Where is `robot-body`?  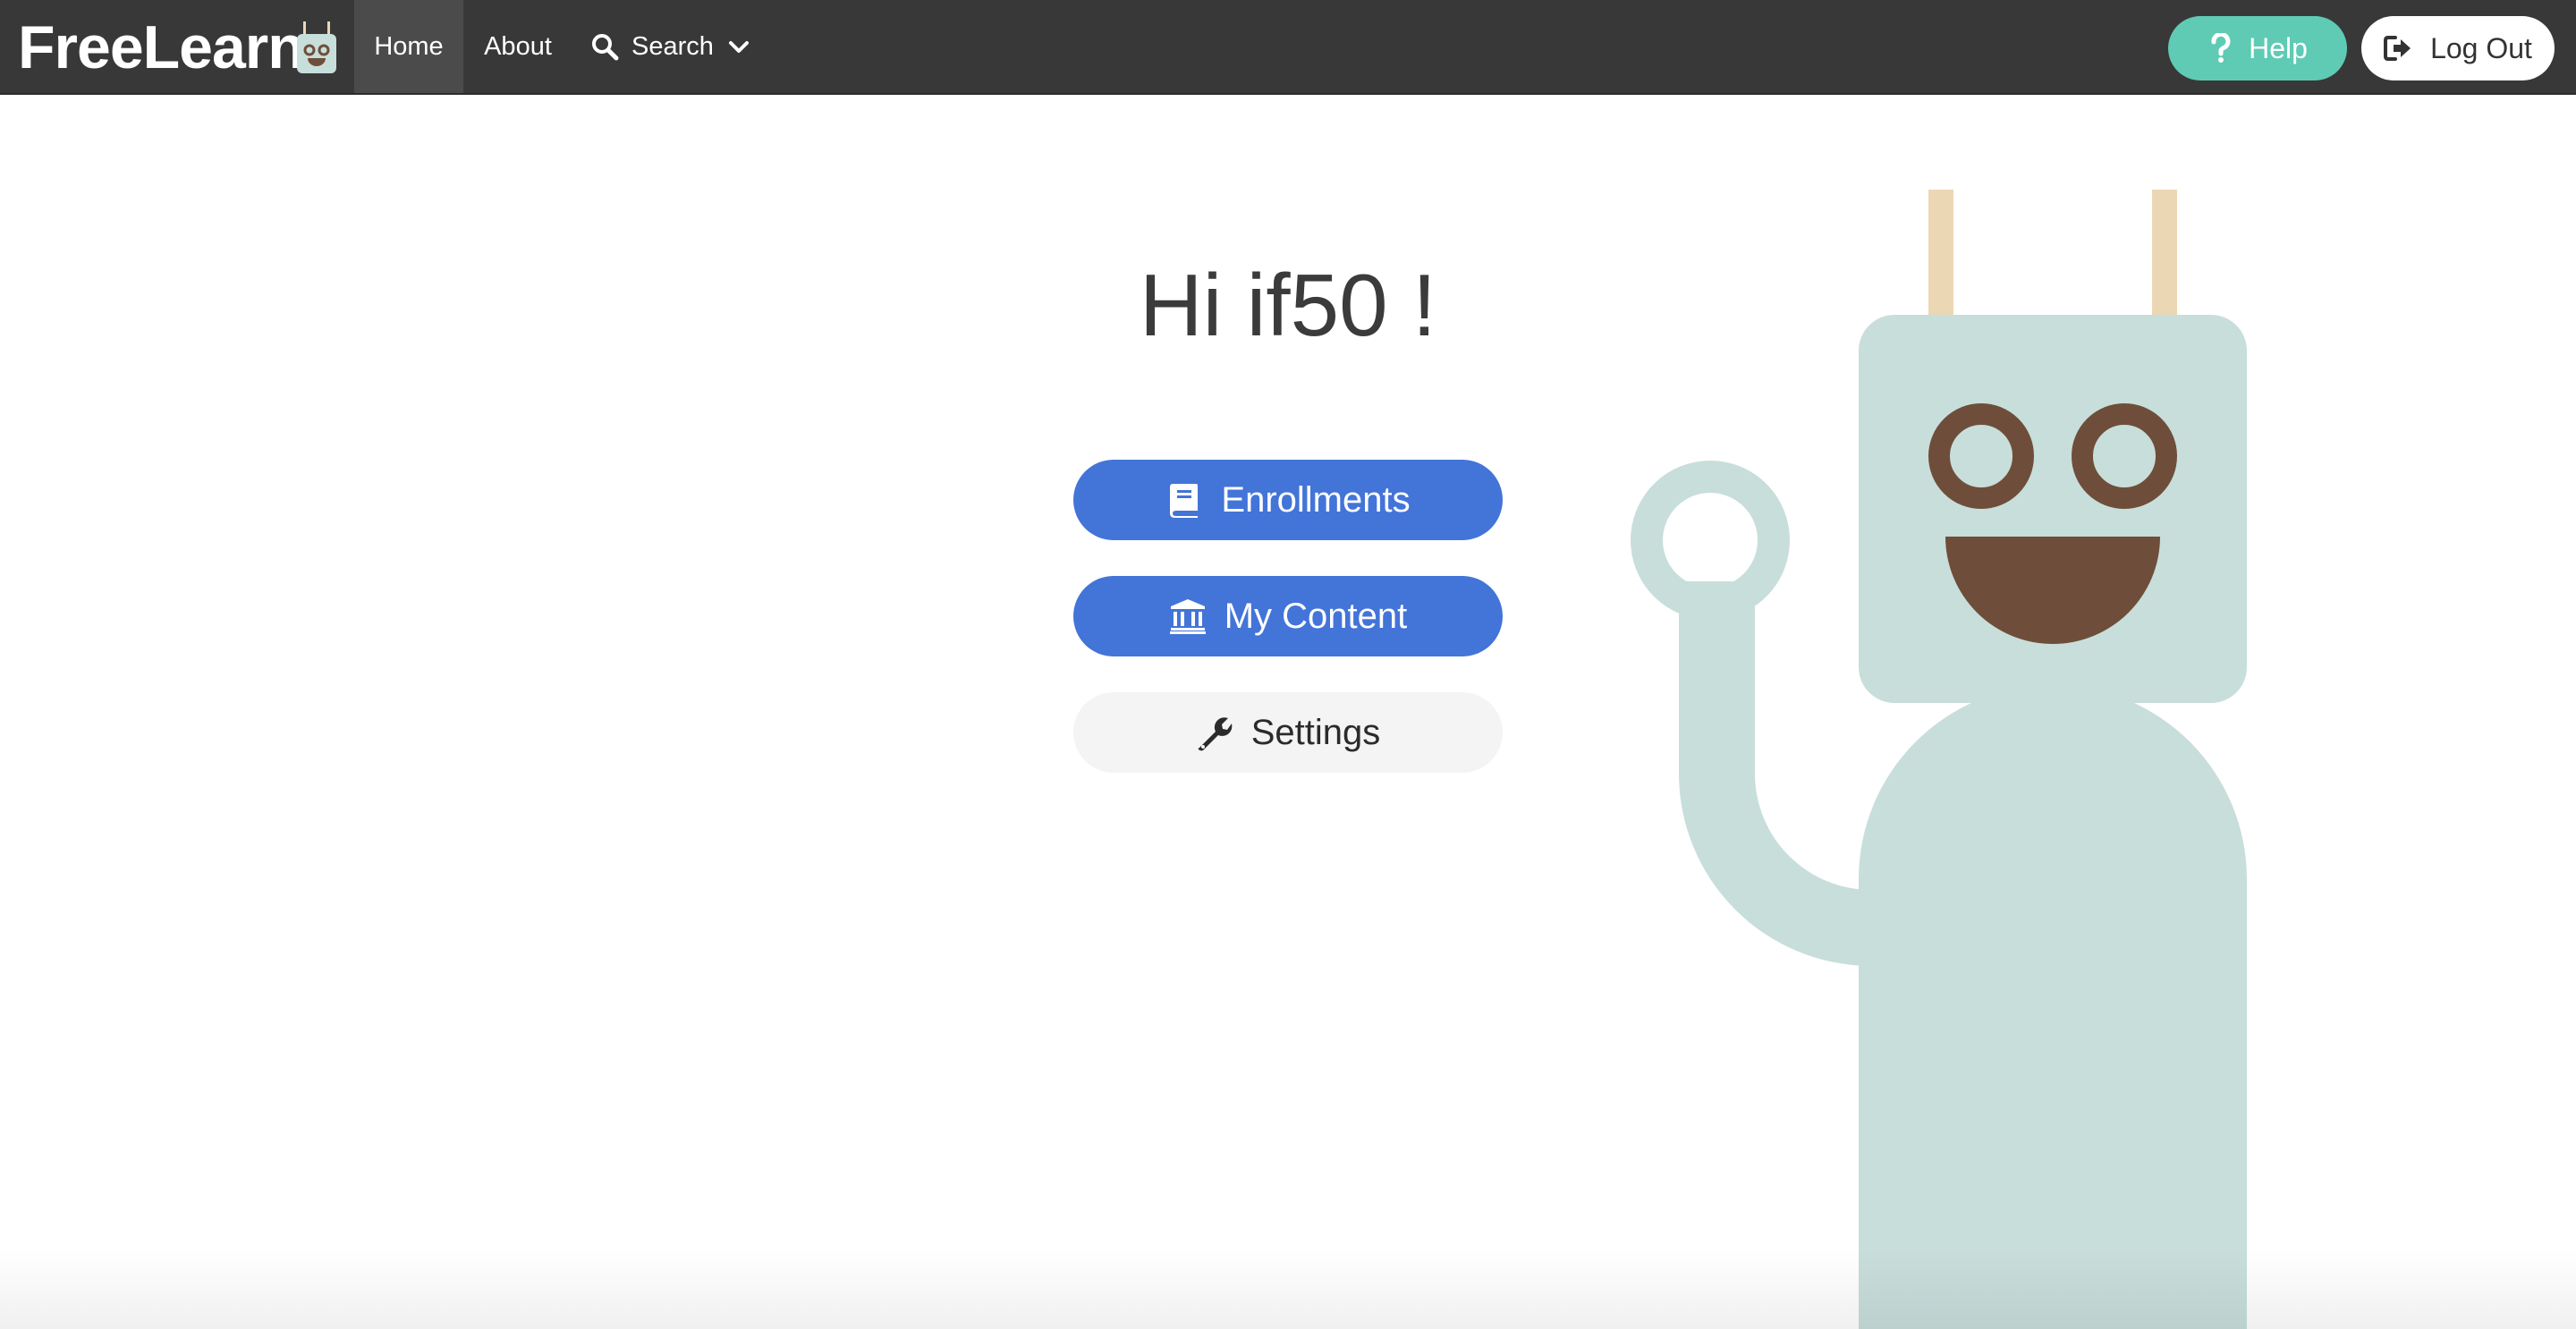
robot-body is located at coordinates (2053, 1007).